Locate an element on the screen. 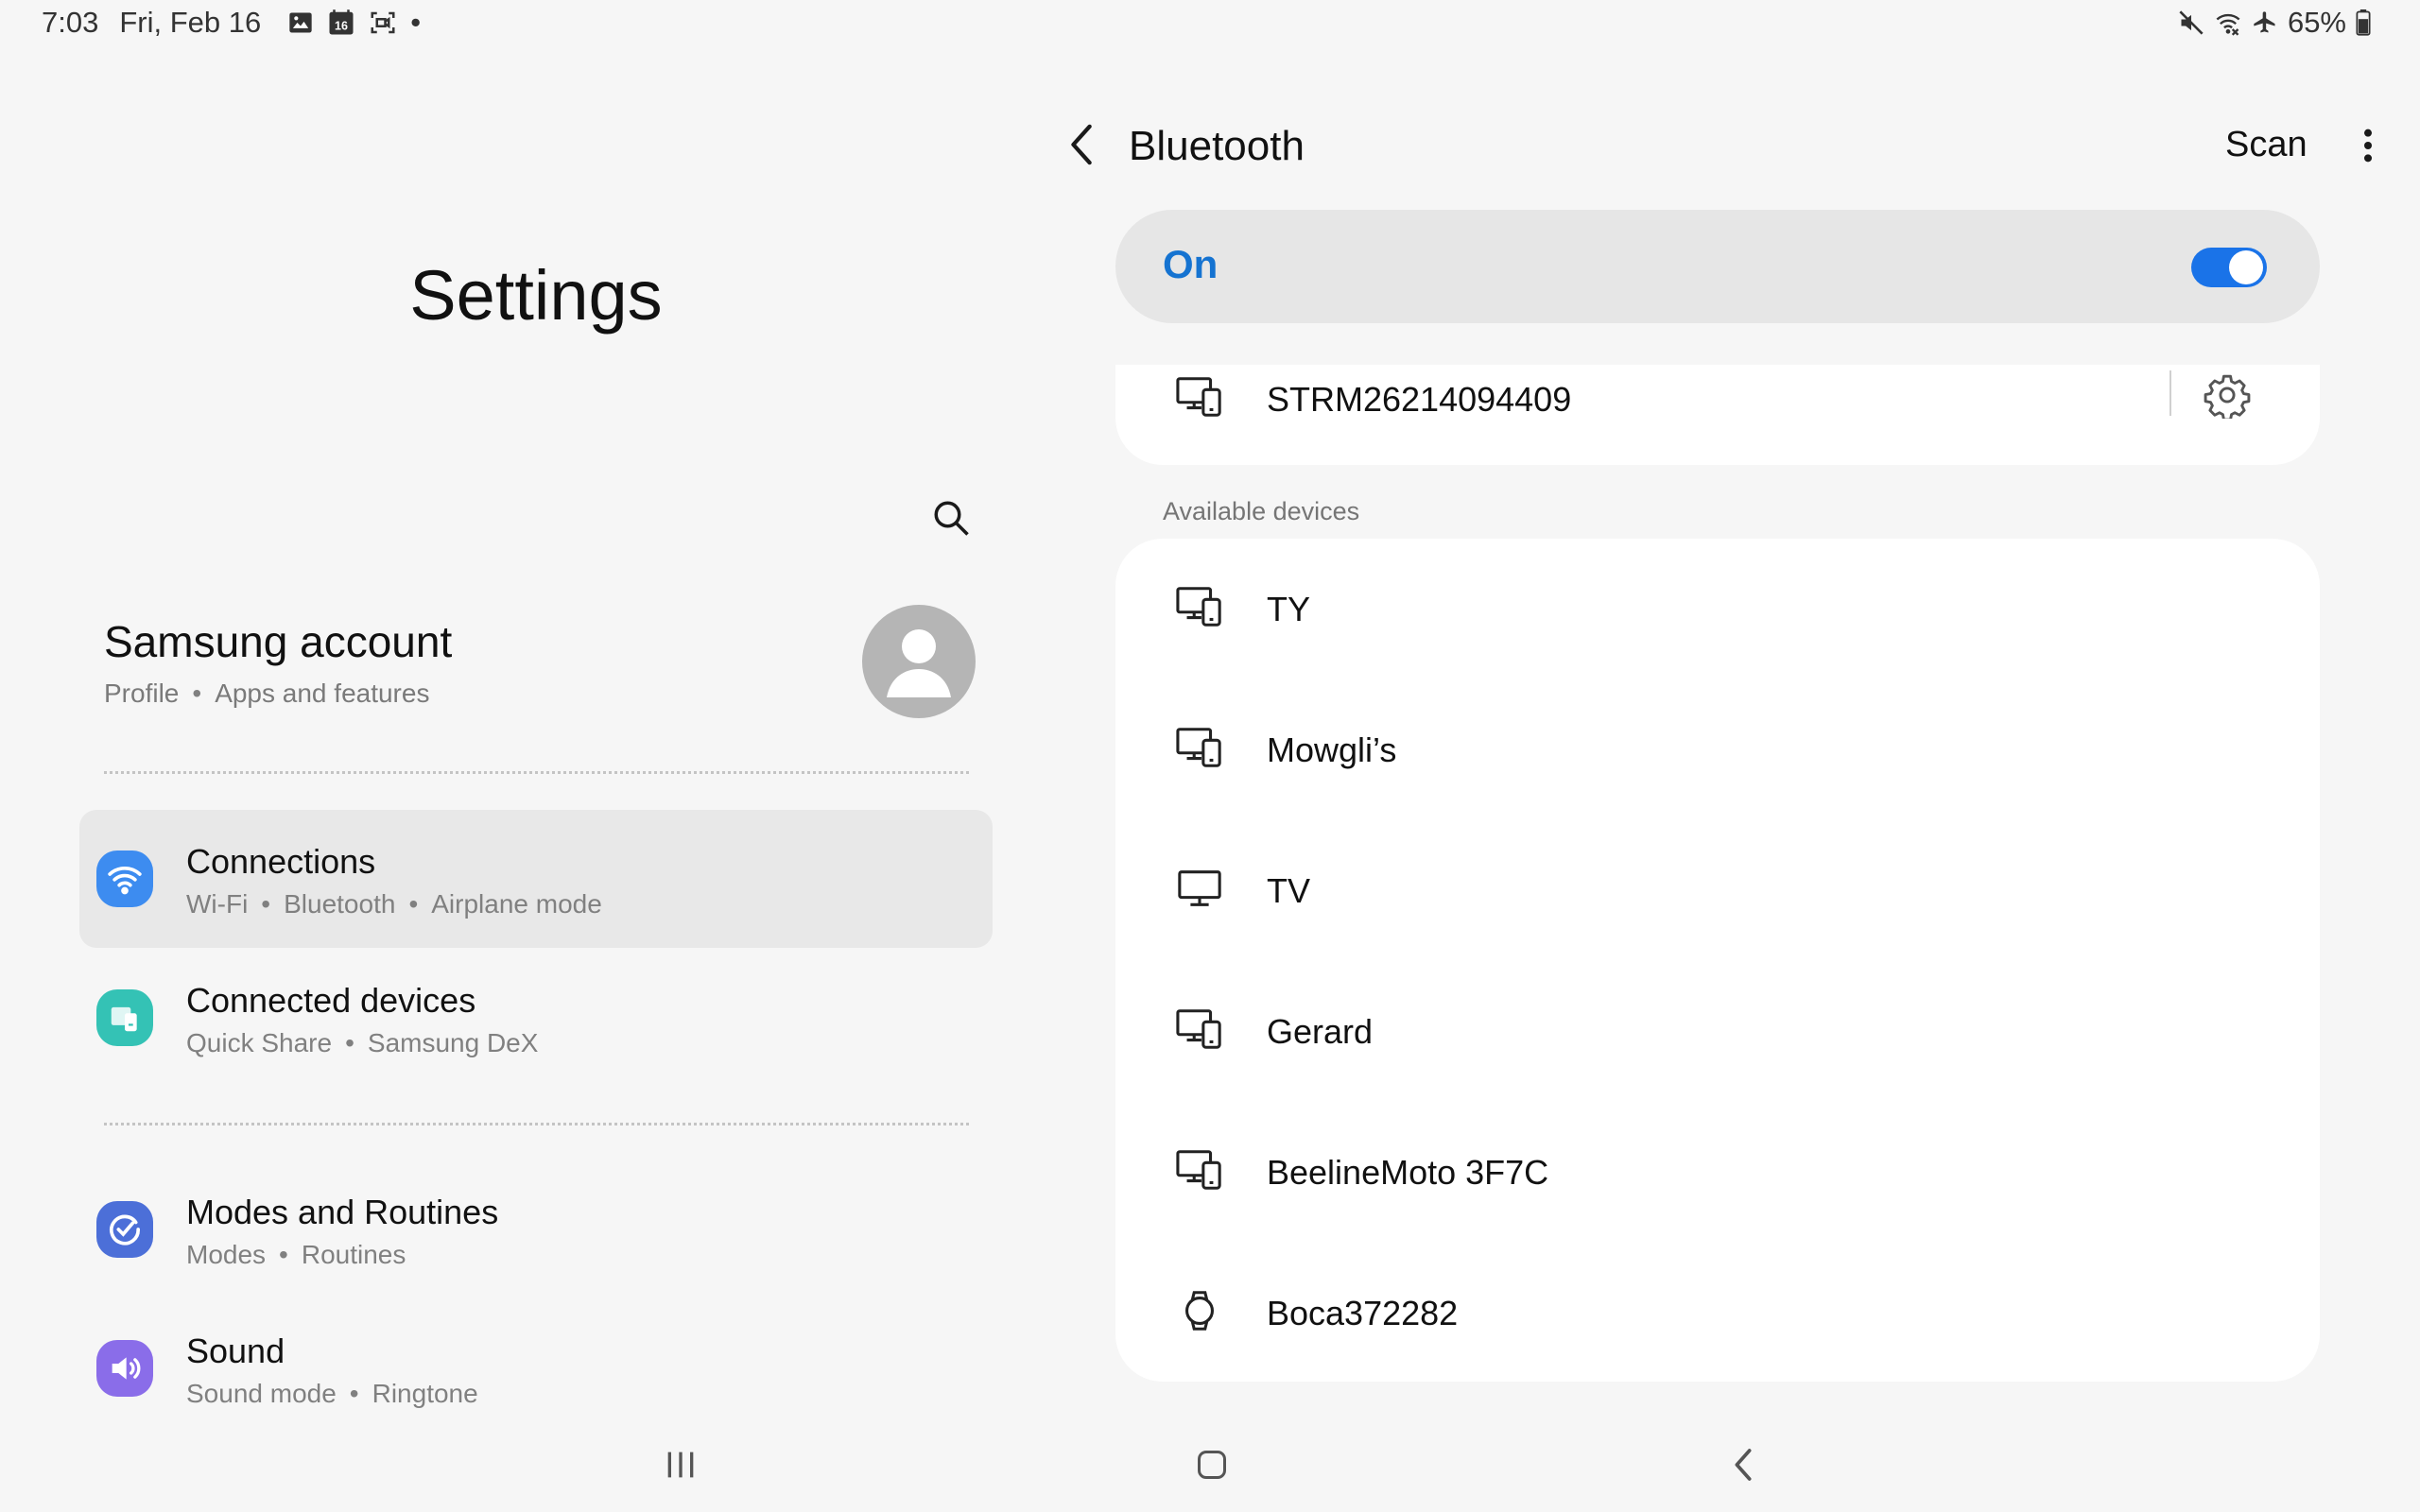 The image size is (2420, 1512). chevron-left-icon is located at coordinates (1082, 144).